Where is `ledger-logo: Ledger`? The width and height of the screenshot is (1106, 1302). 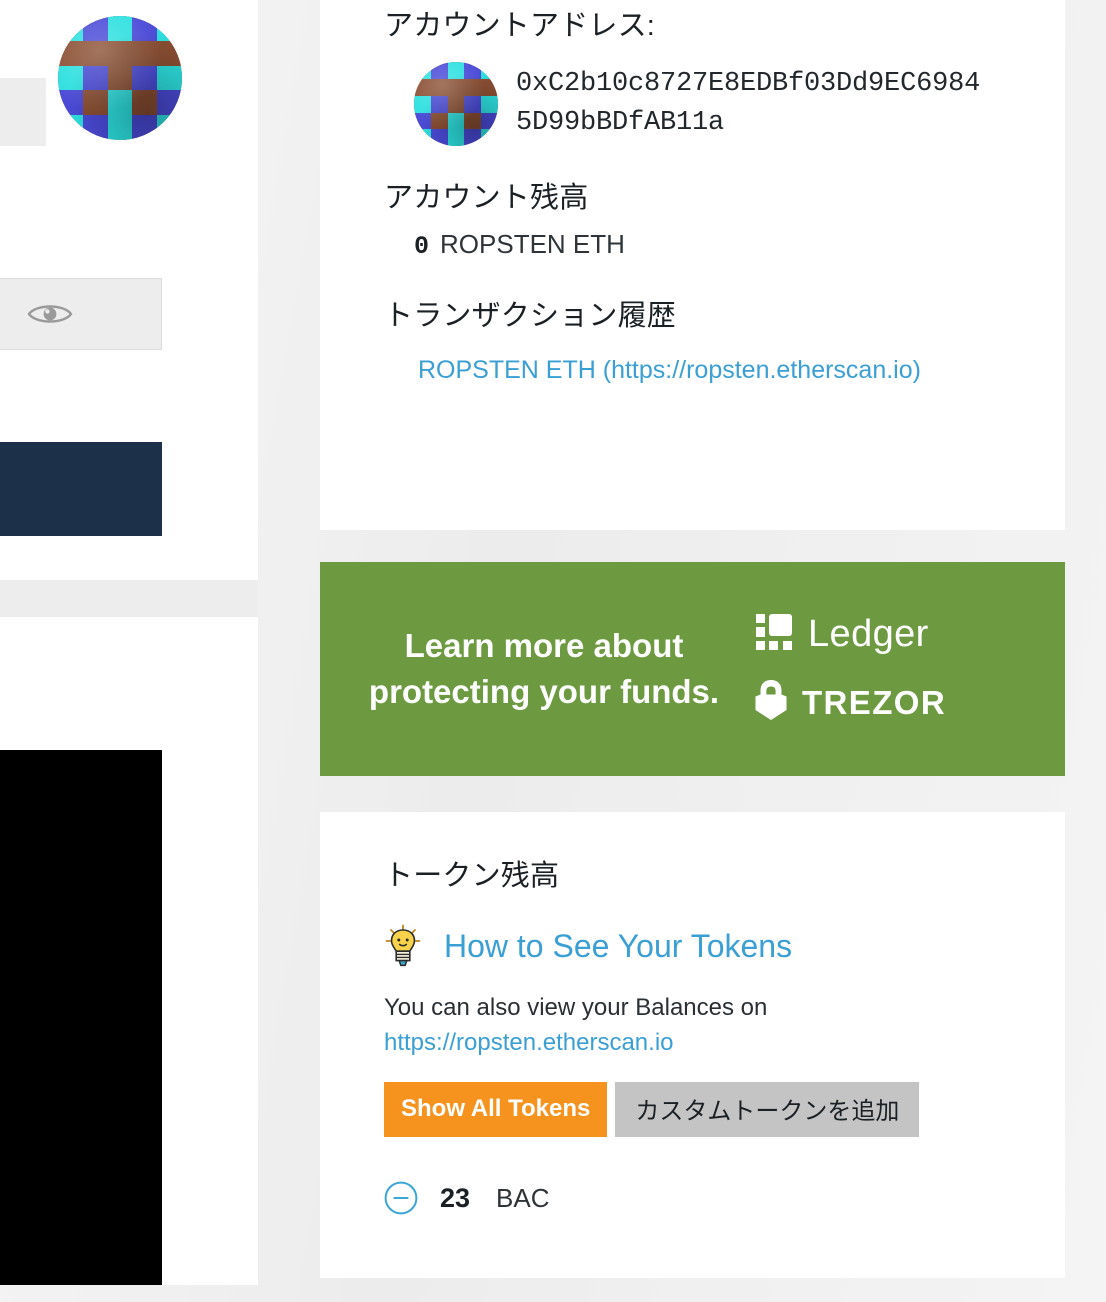
ledger-logo: Ledger is located at coordinates (841, 634).